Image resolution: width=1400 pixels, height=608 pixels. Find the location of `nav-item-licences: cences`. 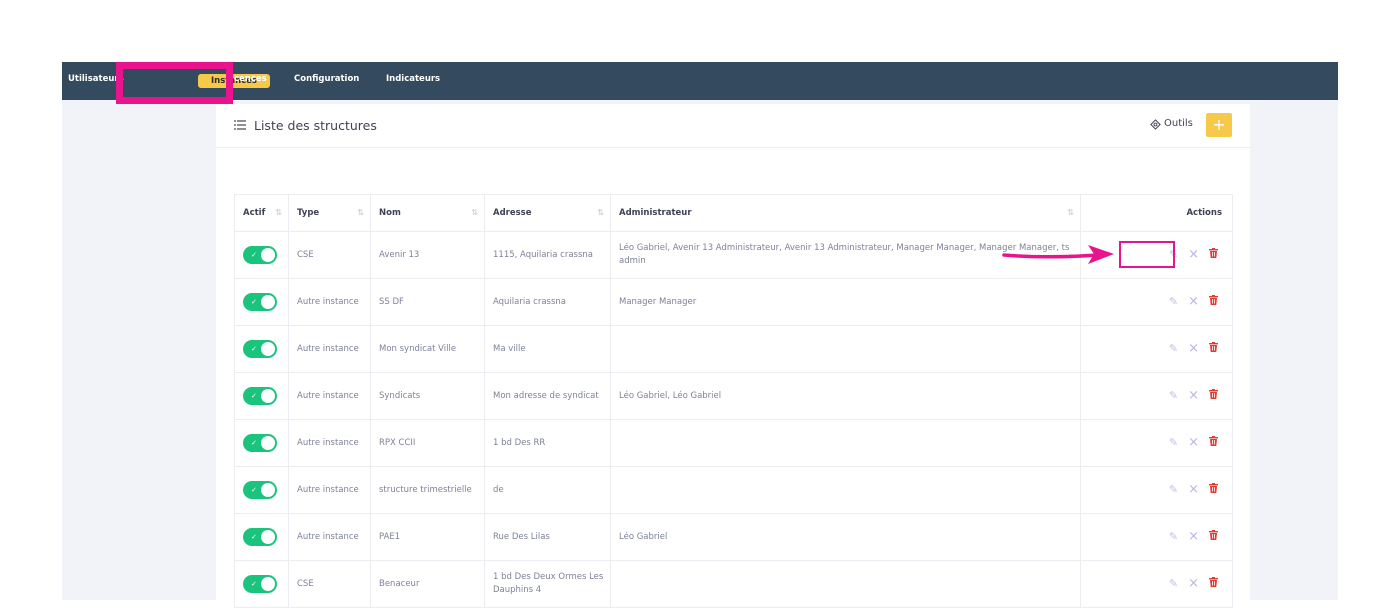

nav-item-licences: cences is located at coordinates (250, 81).